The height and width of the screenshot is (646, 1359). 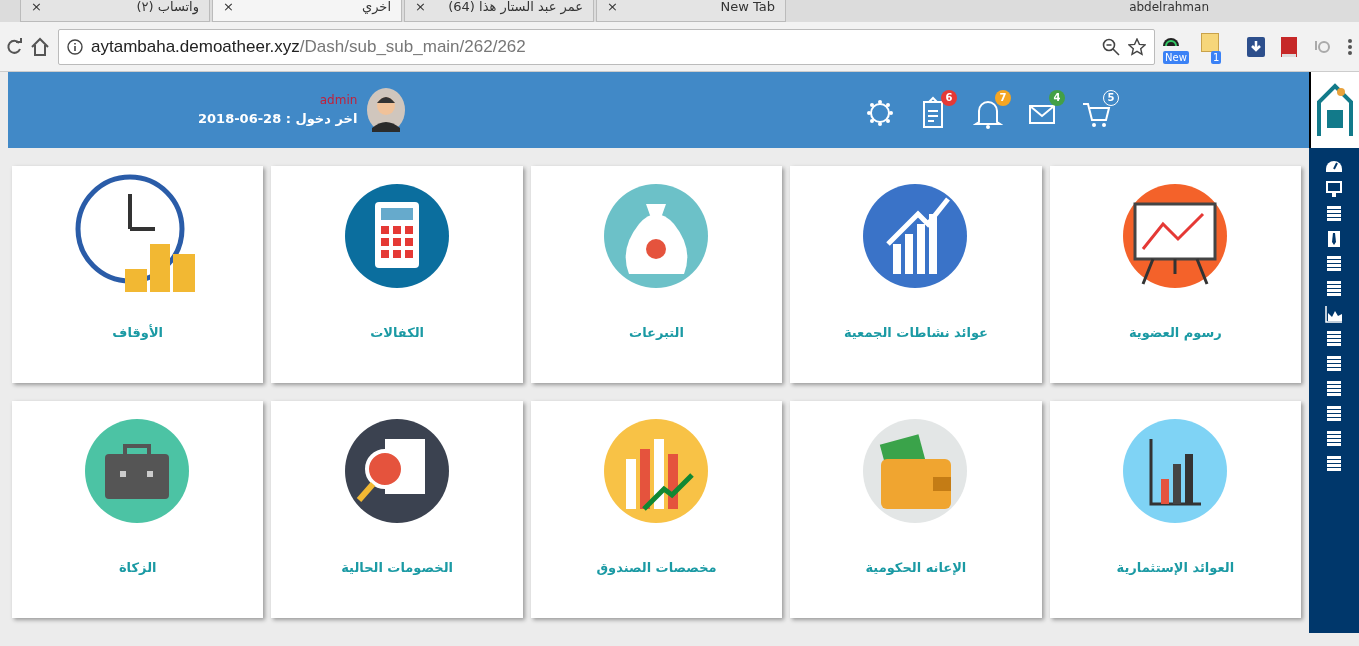 What do you see at coordinates (1003, 98) in the screenshot?
I see `count-badge: 7` at bounding box center [1003, 98].